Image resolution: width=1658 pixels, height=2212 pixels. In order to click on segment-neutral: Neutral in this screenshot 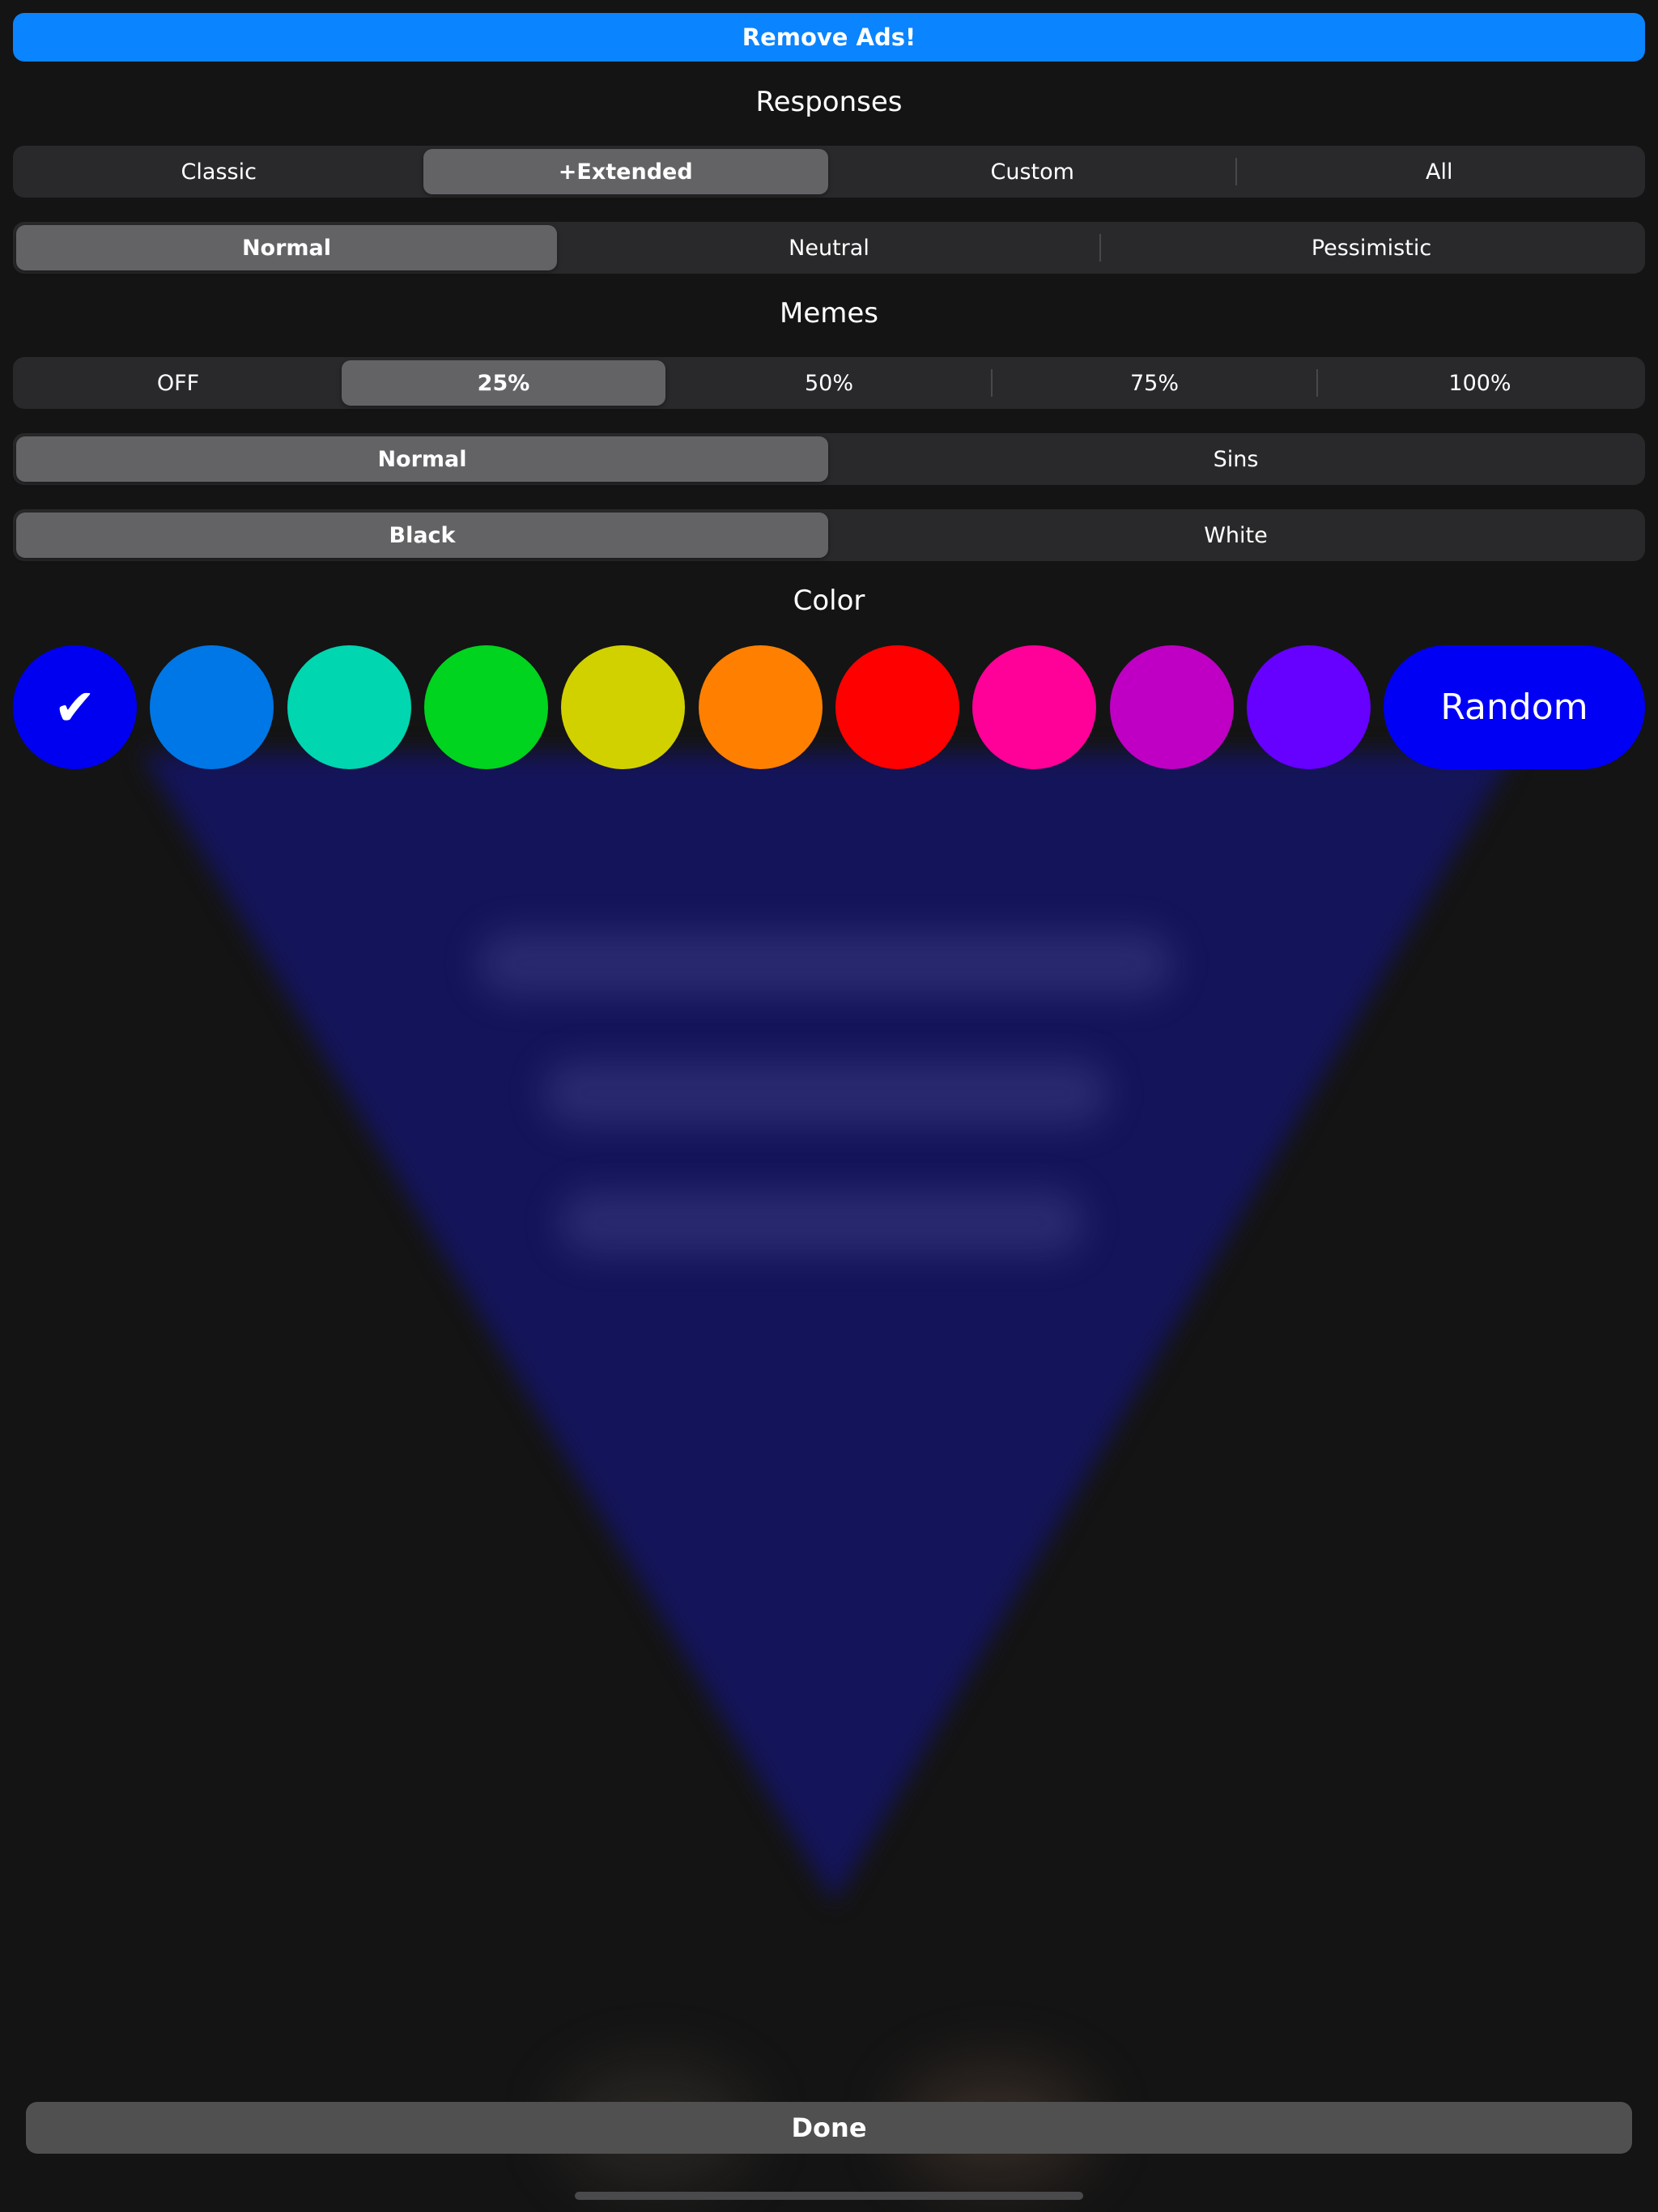, I will do `click(829, 248)`.